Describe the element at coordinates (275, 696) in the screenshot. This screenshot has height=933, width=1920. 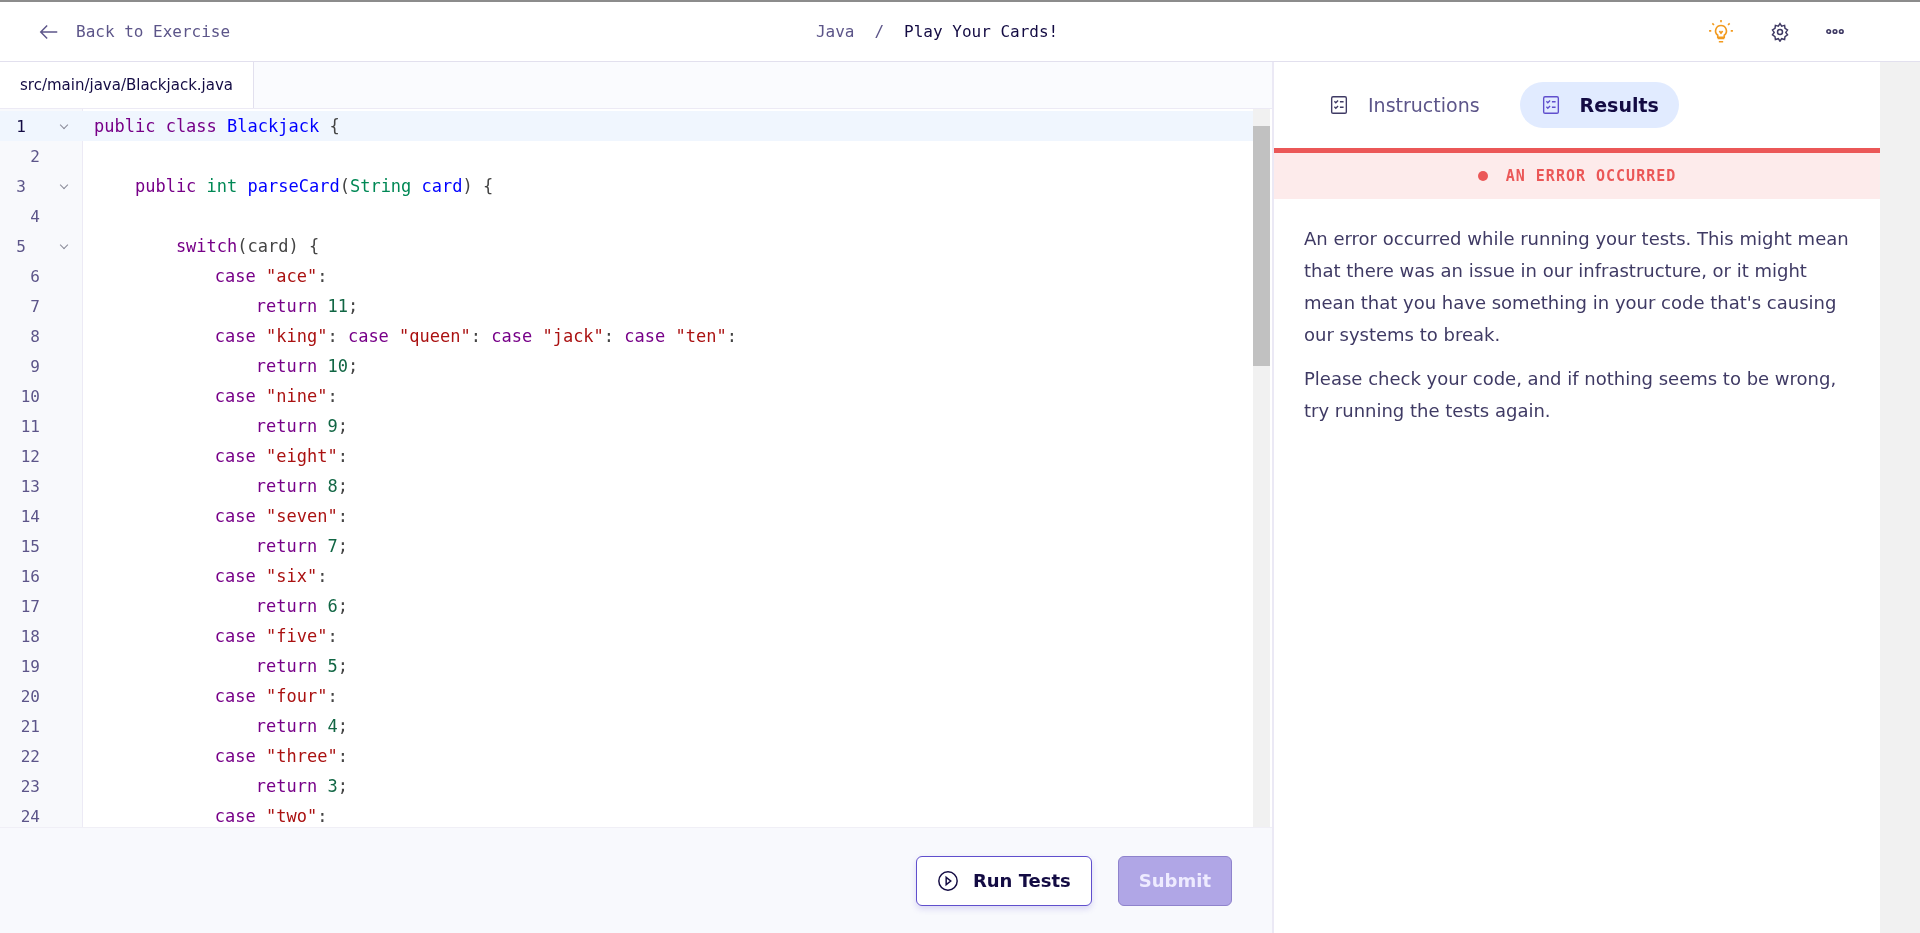
I see `code-line: case "four":` at that location.